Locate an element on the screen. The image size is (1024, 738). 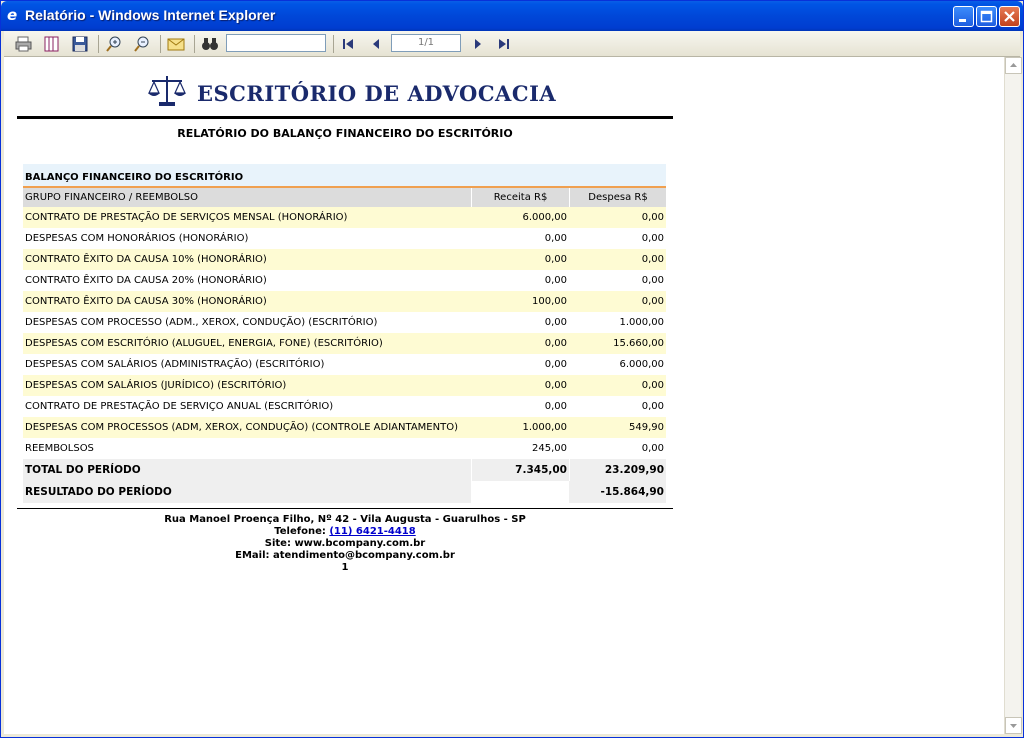
scroll-down-button is located at coordinates (1013, 725).